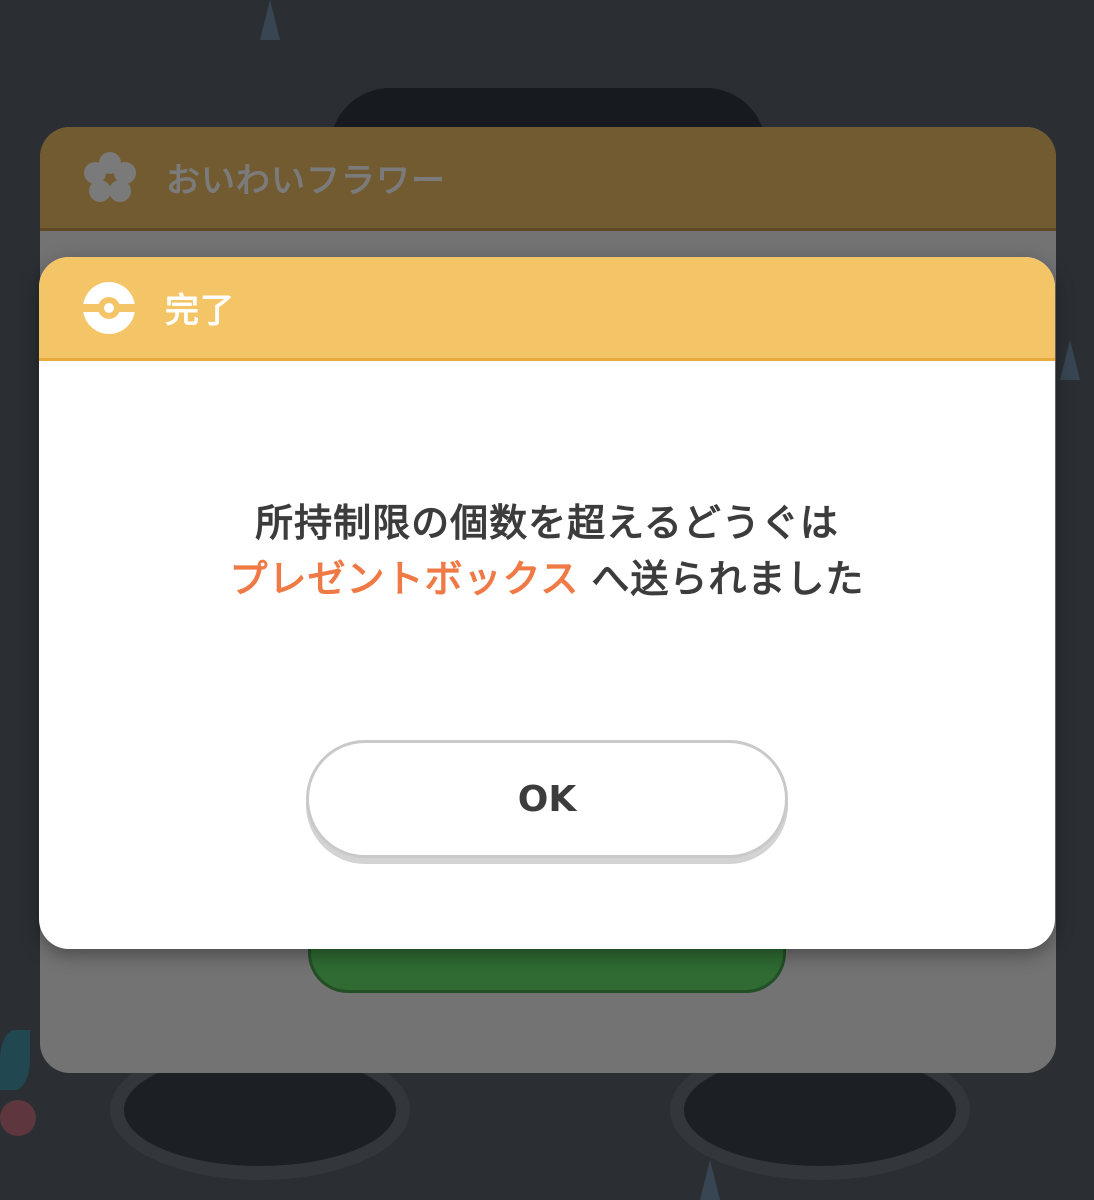 Image resolution: width=1094 pixels, height=1200 pixels. What do you see at coordinates (547, 309) in the screenshot?
I see `dialog-header: 完了` at bounding box center [547, 309].